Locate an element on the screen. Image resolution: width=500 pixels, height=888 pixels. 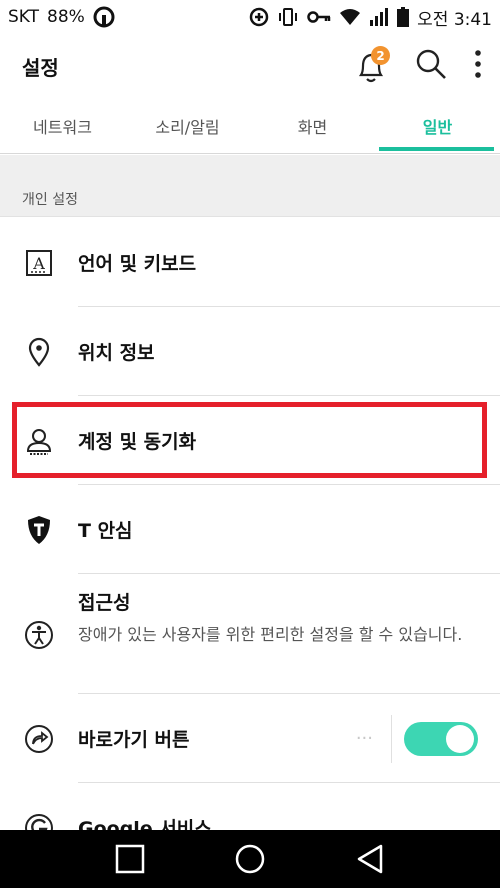
list-item-shortcut-button: 바로가기 버튼 ··· is located at coordinates (250, 738).